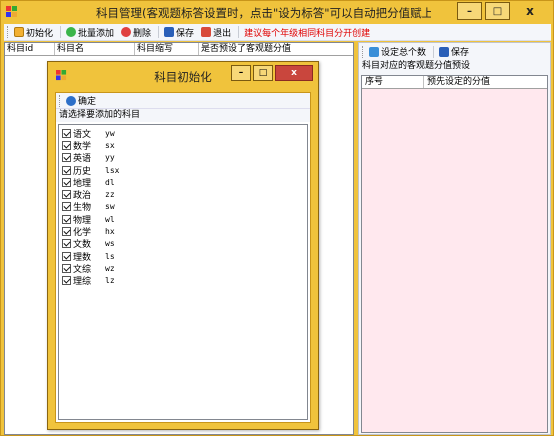 Image resolution: width=554 pixels, height=436 pixels. I want to click on set-count-label: 设定总个数, so click(404, 53).